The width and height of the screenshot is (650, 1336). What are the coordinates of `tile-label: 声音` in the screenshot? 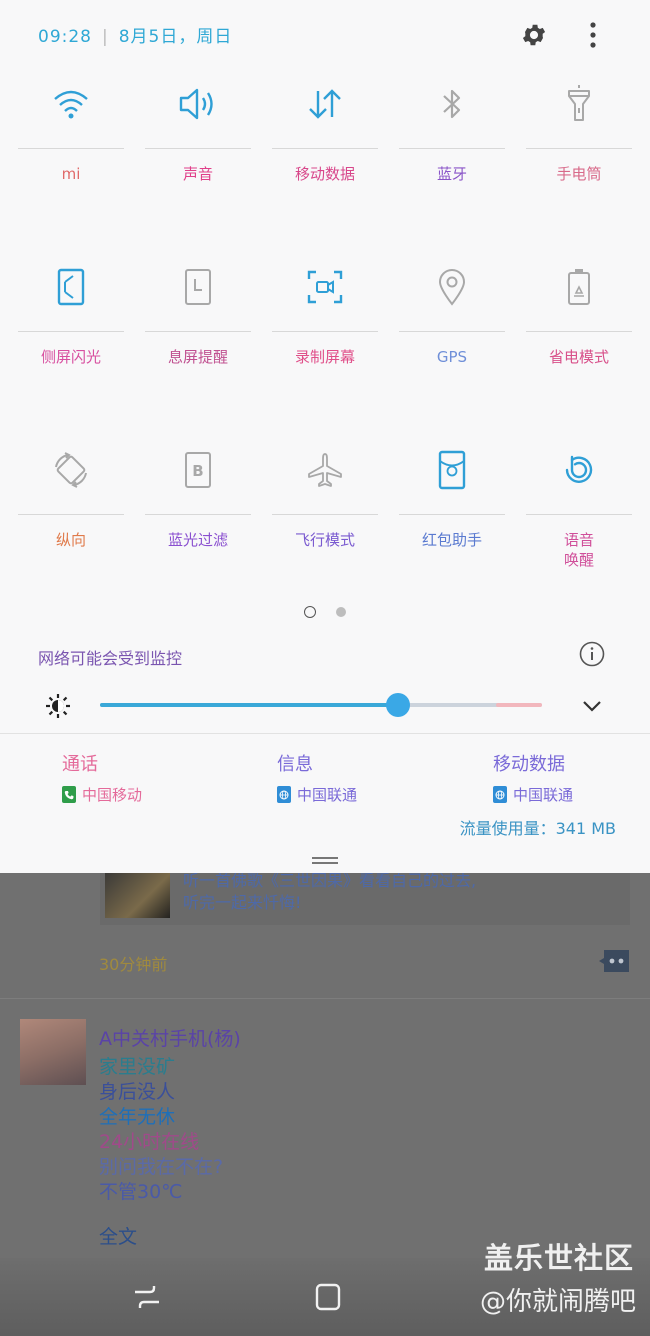 It's located at (197, 174).